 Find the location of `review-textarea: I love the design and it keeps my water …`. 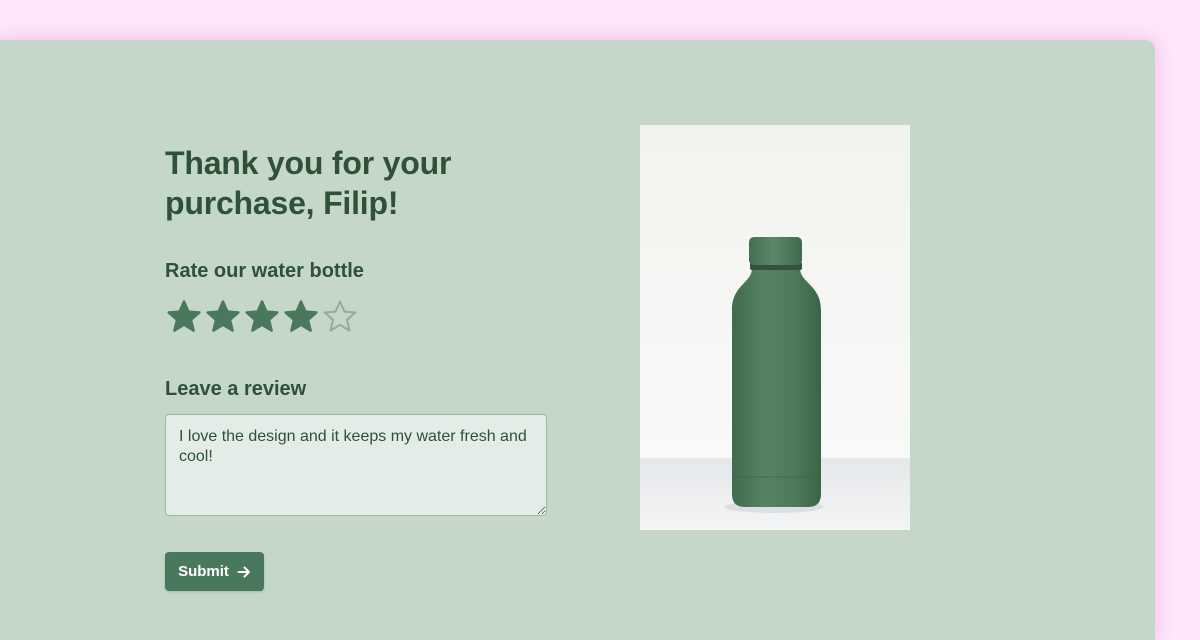

review-textarea: I love the design and it keeps my water … is located at coordinates (356, 465).